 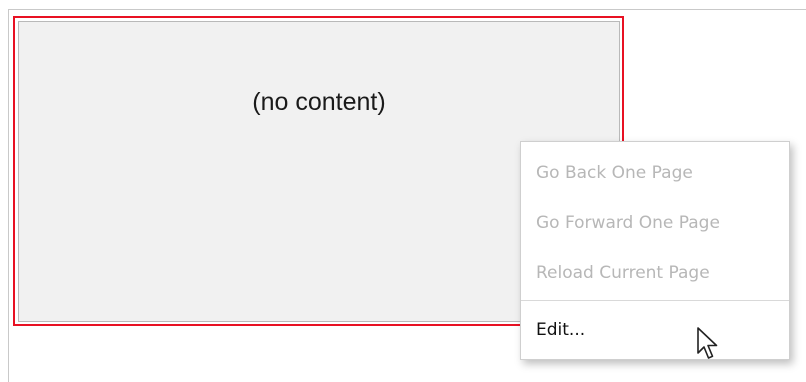 I want to click on menu-item-reload: Reload Current Page, so click(x=655, y=273).